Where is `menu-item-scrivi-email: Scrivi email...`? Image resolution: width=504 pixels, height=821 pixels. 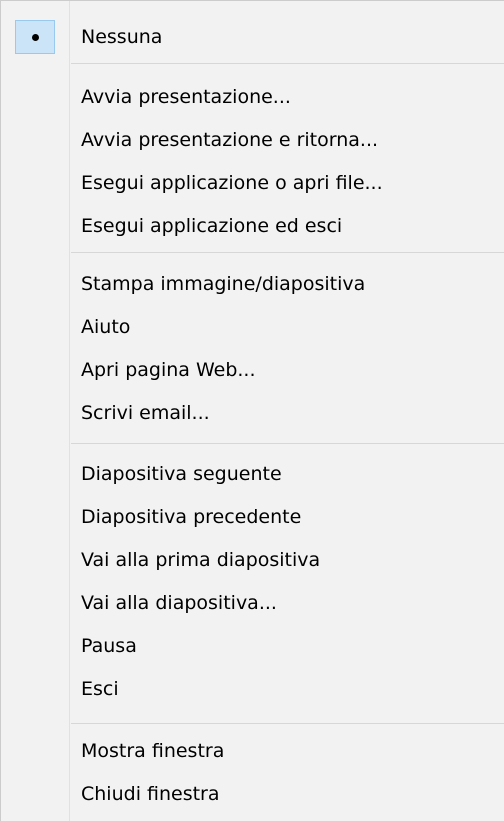
menu-item-scrivi-email: Scrivi email... is located at coordinates (252, 413).